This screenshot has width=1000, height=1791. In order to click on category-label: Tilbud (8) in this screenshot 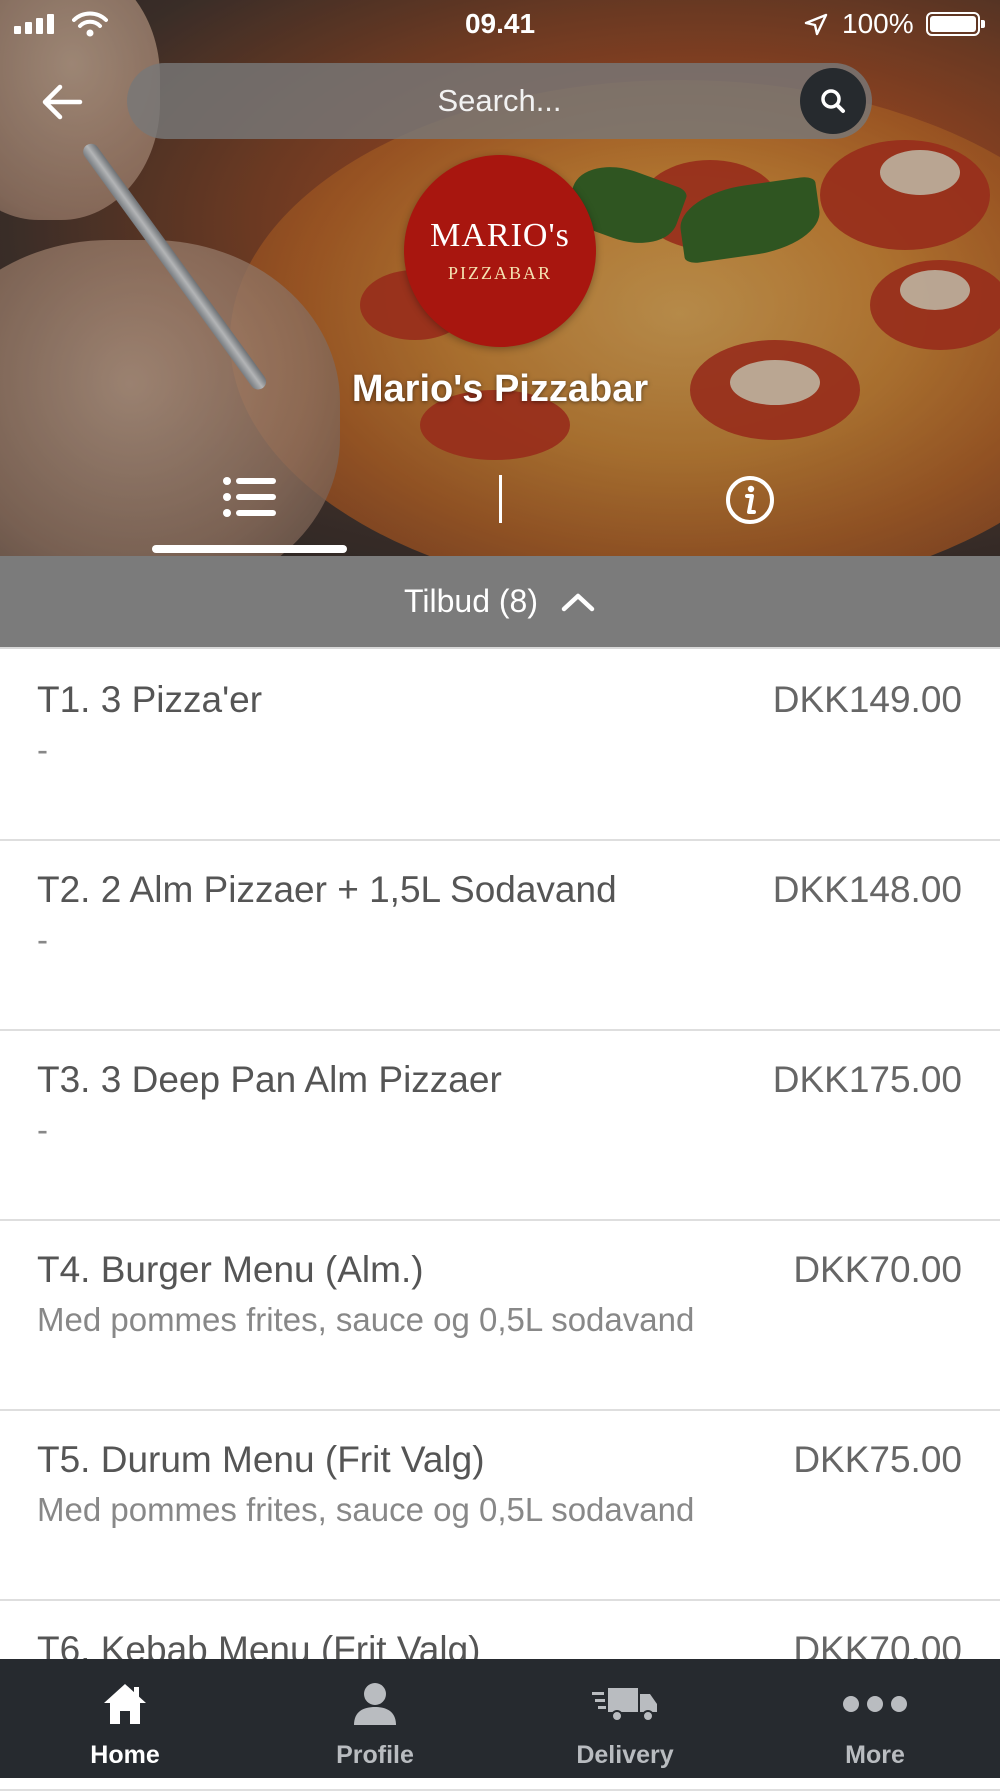, I will do `click(471, 601)`.